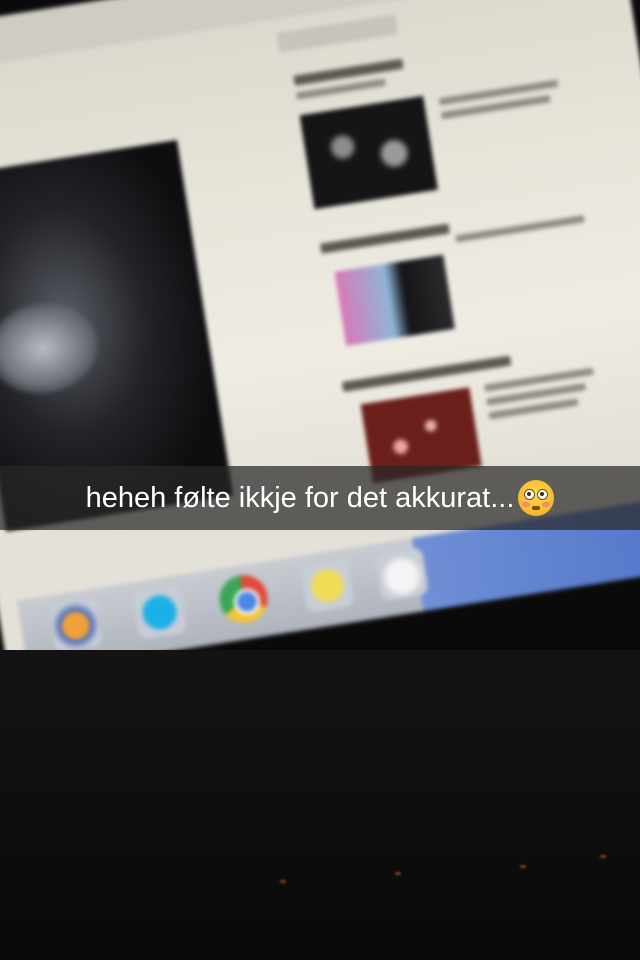  What do you see at coordinates (52, 348) in the screenshot?
I see `blurred-face` at bounding box center [52, 348].